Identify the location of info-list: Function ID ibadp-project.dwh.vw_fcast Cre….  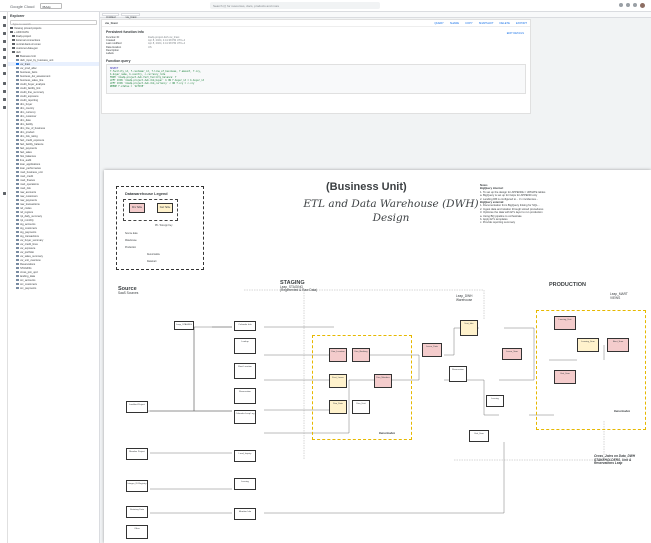
(316, 46).